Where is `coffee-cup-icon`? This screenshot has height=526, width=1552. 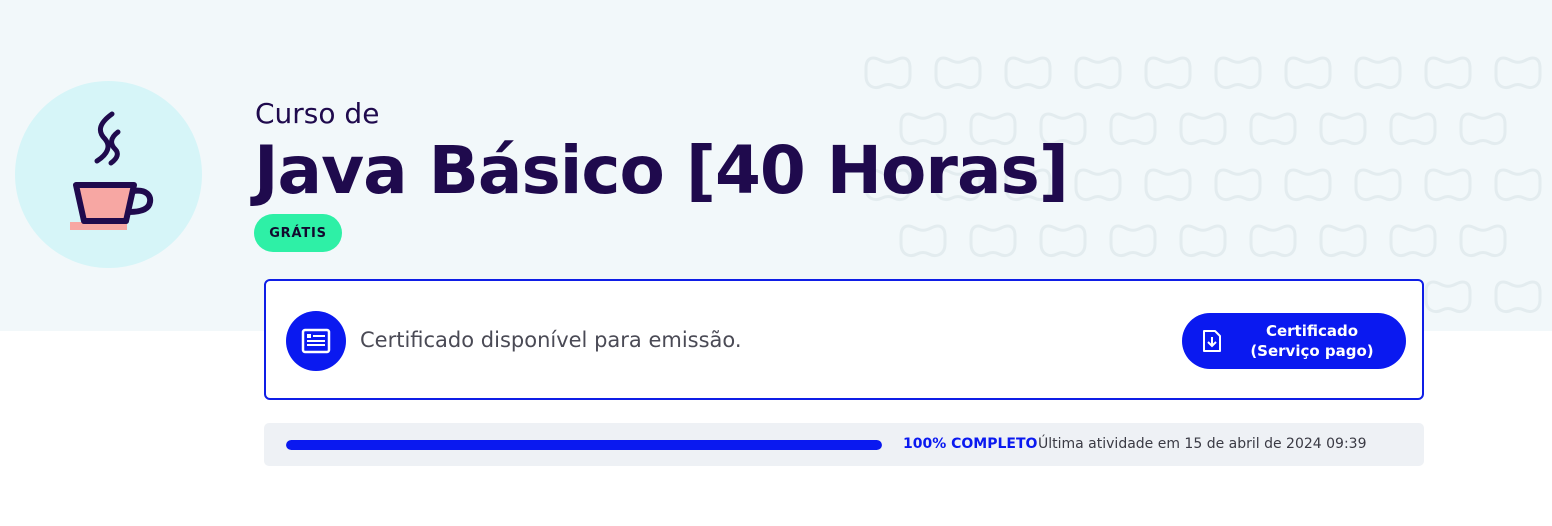
coffee-cup-icon is located at coordinates (112, 170).